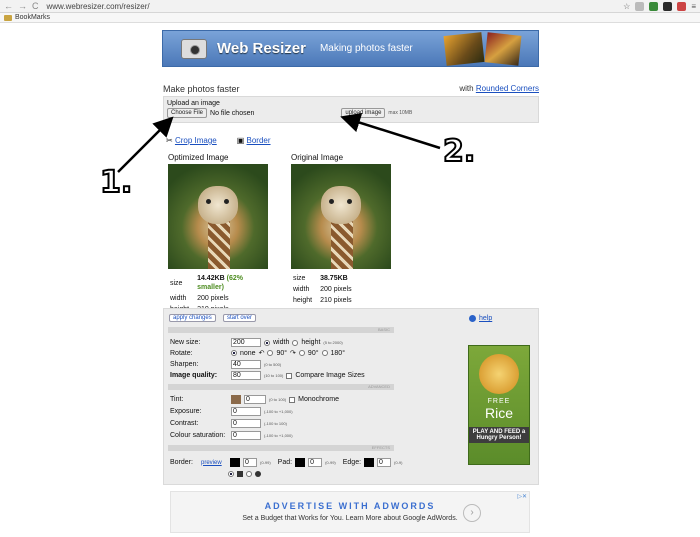 The image size is (700, 537). Describe the element at coordinates (390, 131) in the screenshot. I see `arrow-to-upload-button` at that location.